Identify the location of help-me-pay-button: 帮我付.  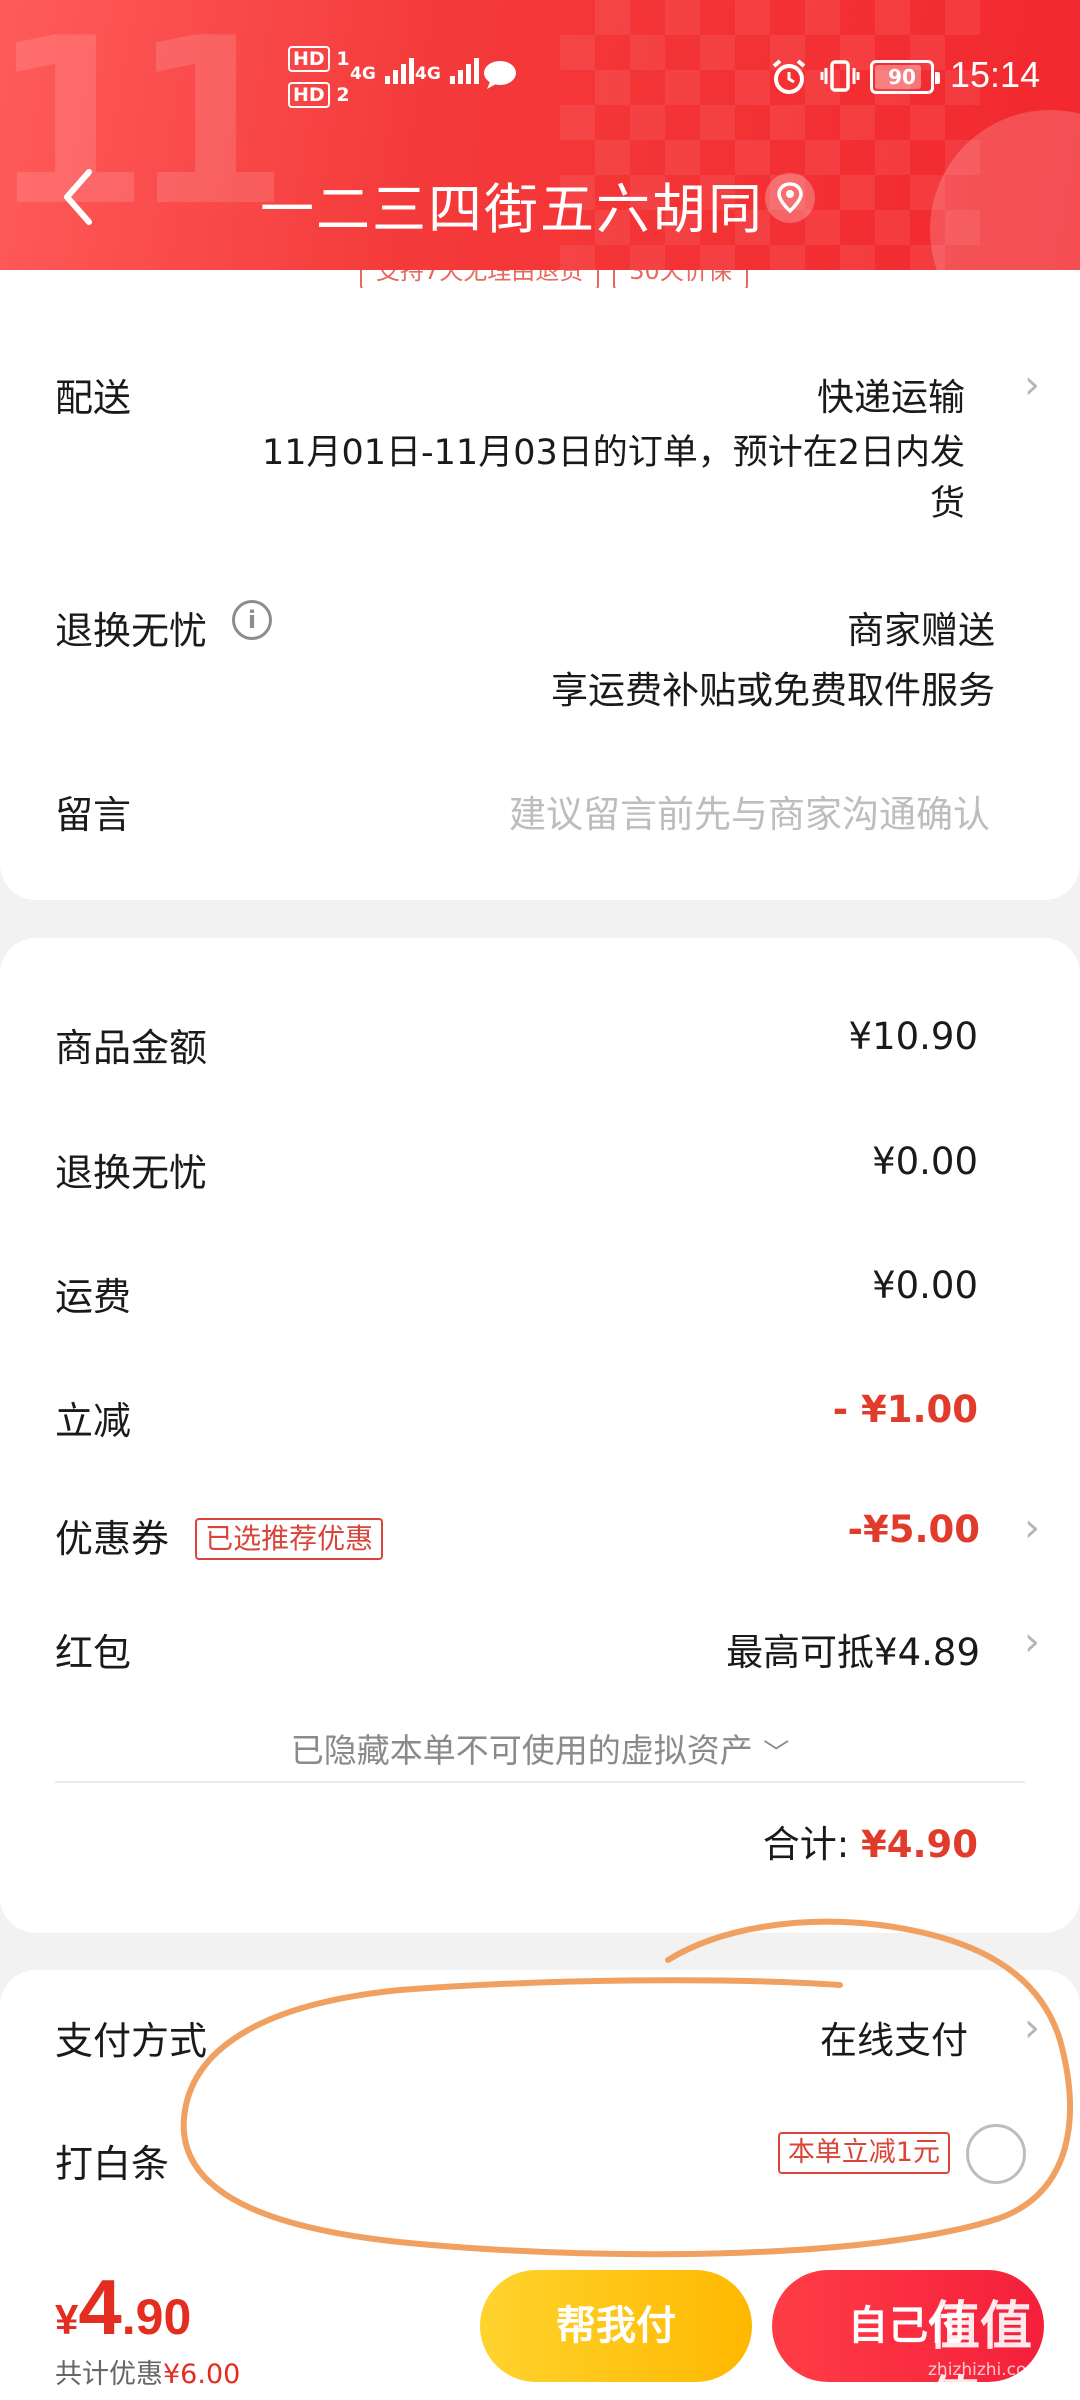
(616, 2326).